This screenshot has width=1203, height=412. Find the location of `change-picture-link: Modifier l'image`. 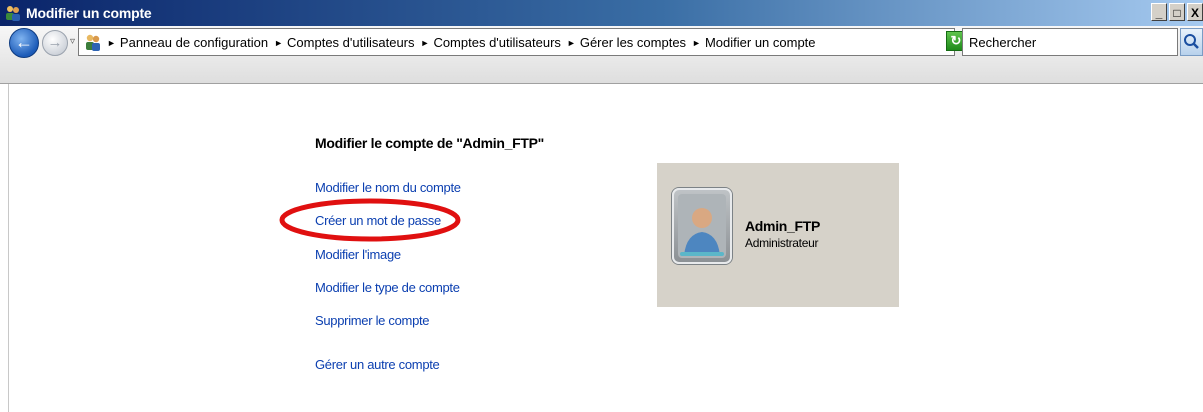

change-picture-link: Modifier l'image is located at coordinates (358, 254).